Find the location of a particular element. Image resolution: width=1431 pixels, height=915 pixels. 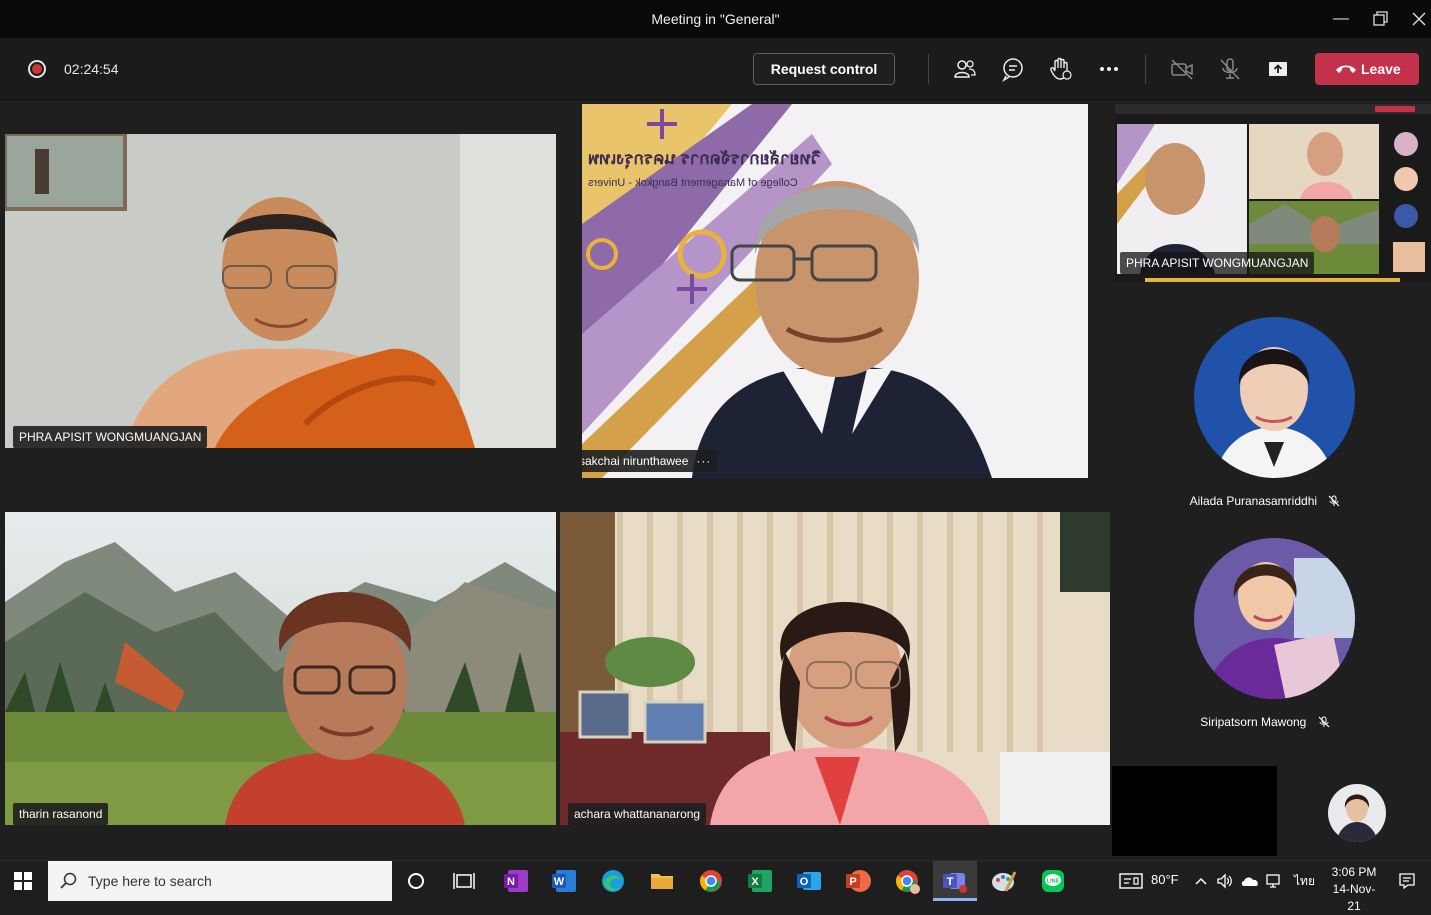

task-view-icon is located at coordinates (464, 883).